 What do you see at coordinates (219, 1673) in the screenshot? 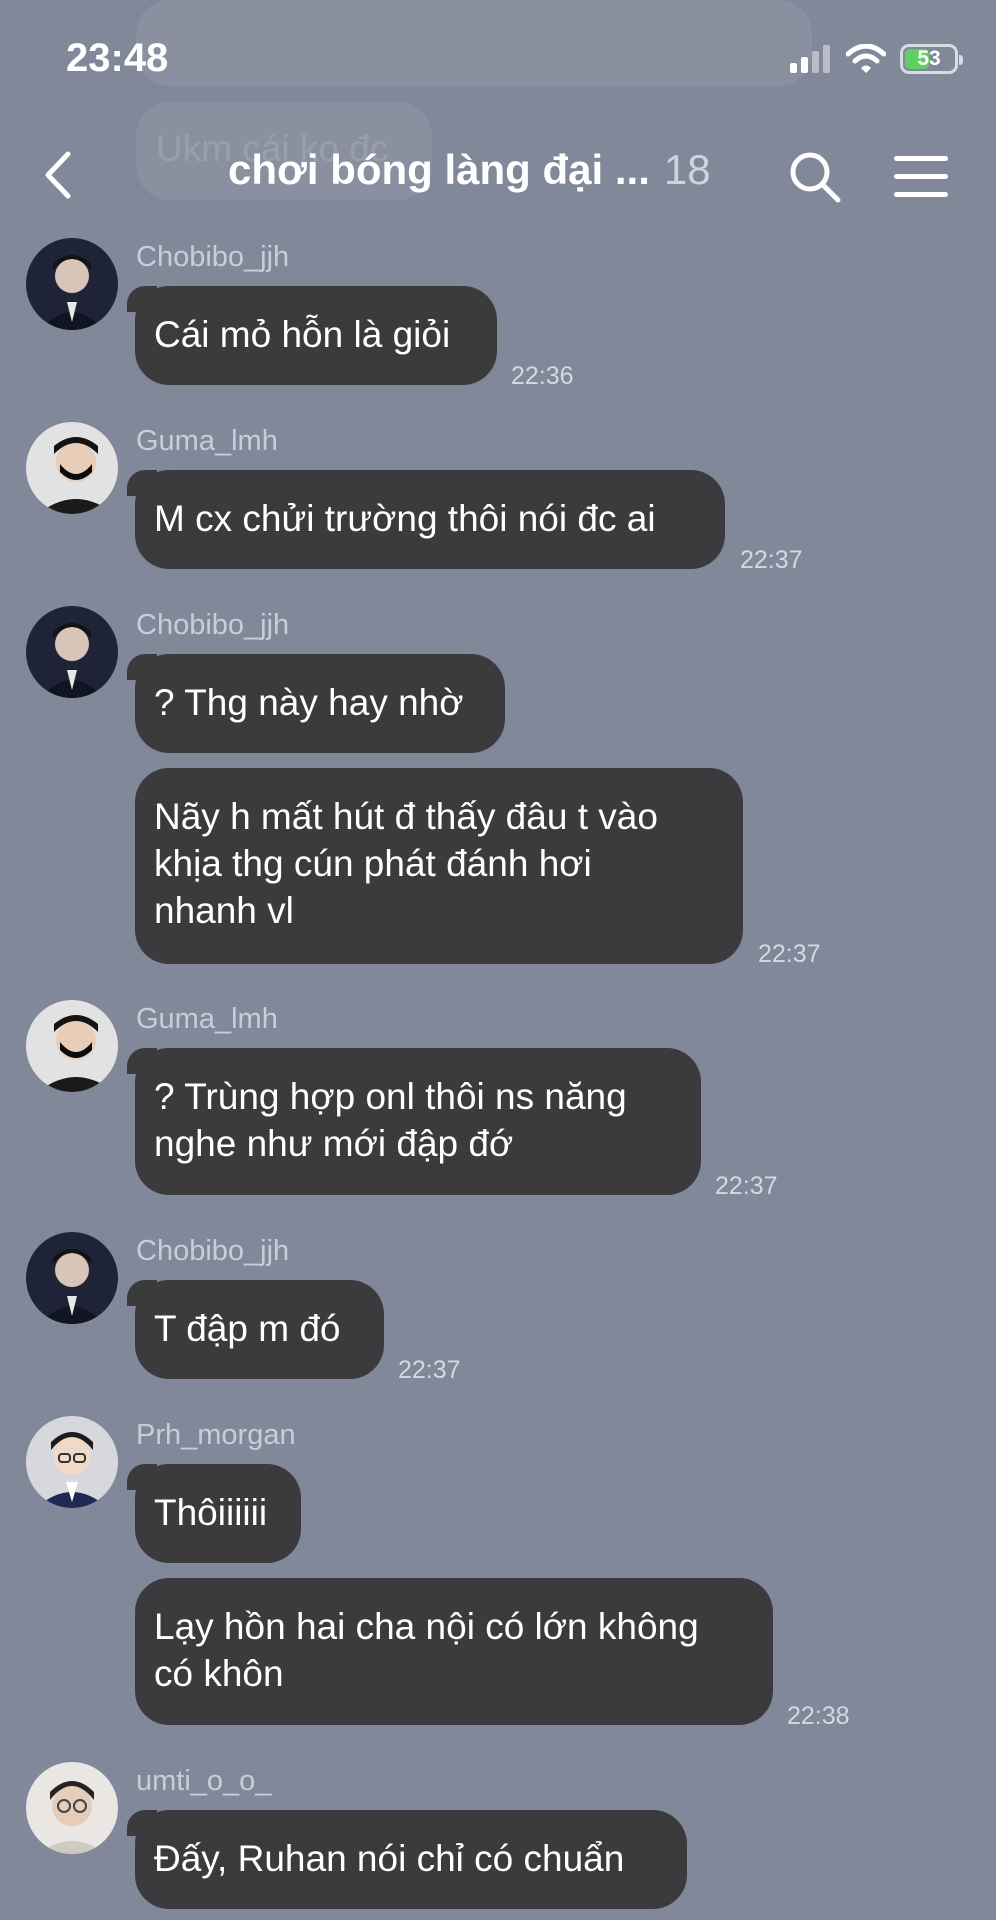
I see `message-line: có khôn` at bounding box center [219, 1673].